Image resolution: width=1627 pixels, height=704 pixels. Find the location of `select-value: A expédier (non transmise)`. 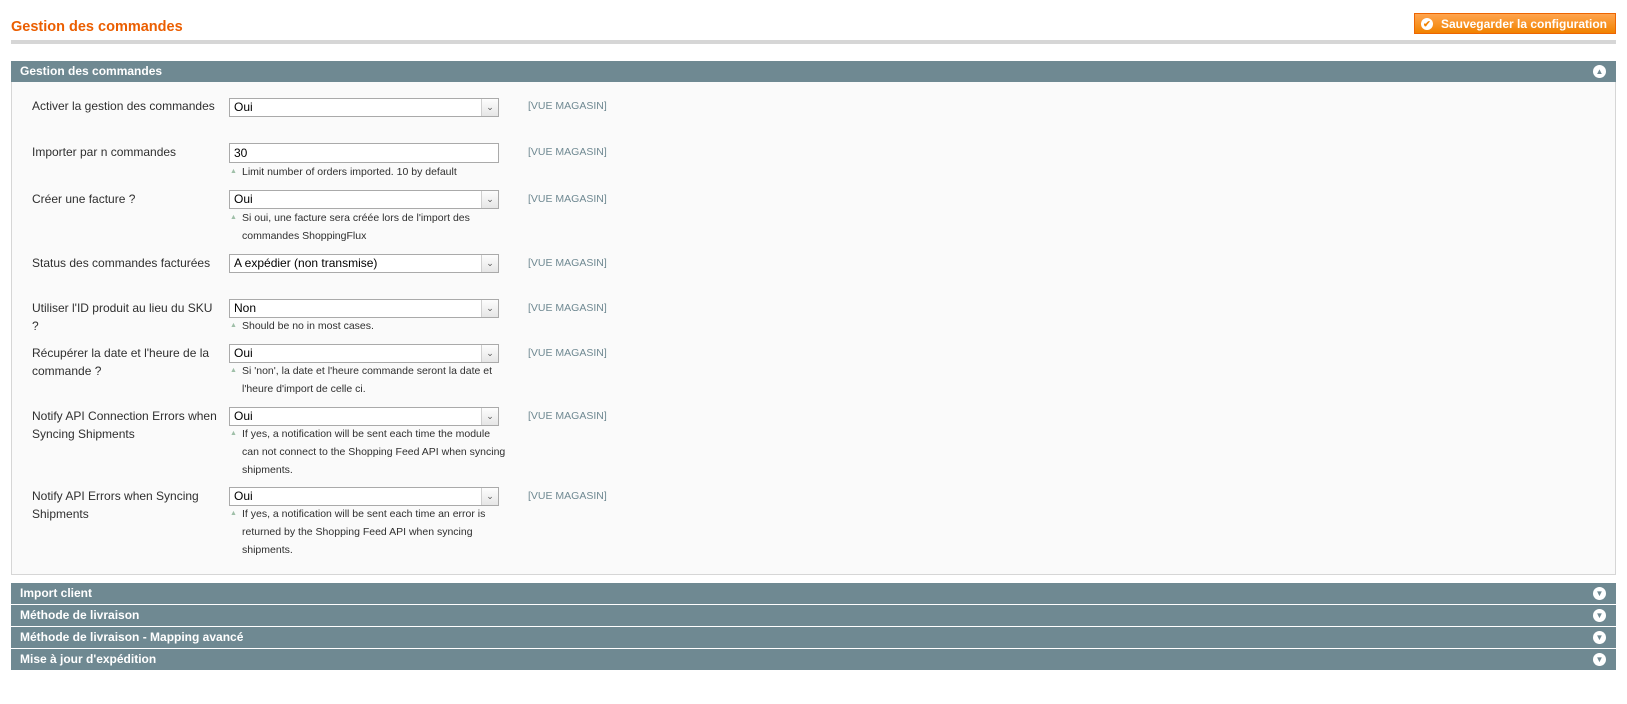

select-value: A expédier (non transmise) is located at coordinates (306, 263).